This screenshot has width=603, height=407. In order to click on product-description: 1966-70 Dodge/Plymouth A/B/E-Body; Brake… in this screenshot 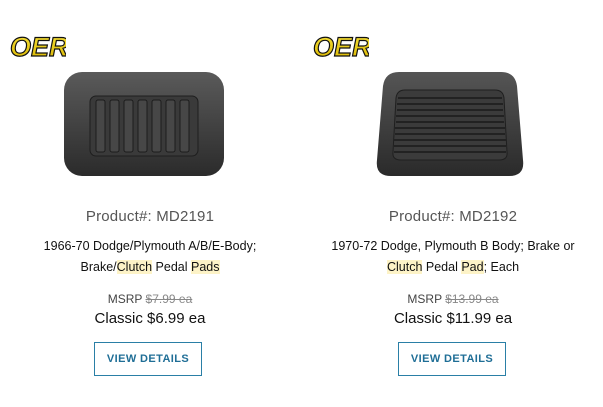, I will do `click(150, 257)`.